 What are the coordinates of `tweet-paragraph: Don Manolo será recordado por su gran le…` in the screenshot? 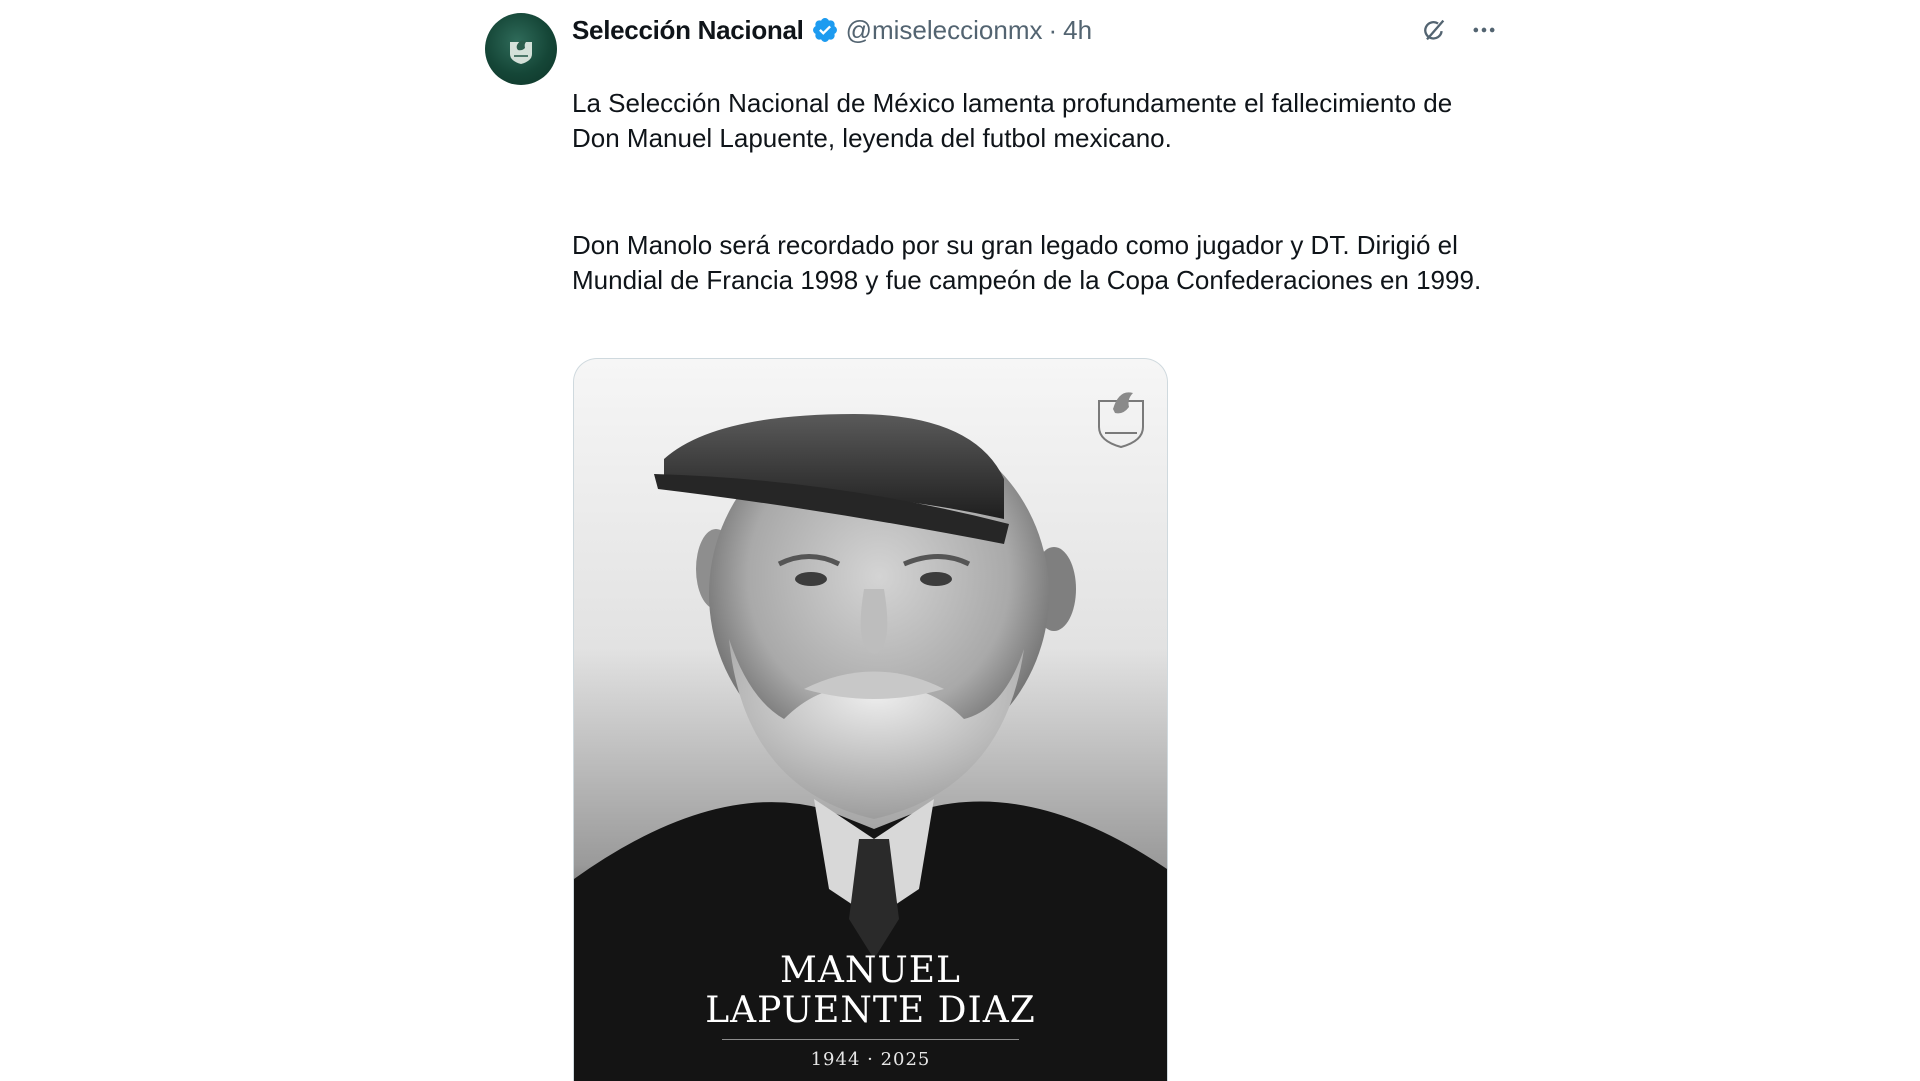 It's located at (1027, 262).